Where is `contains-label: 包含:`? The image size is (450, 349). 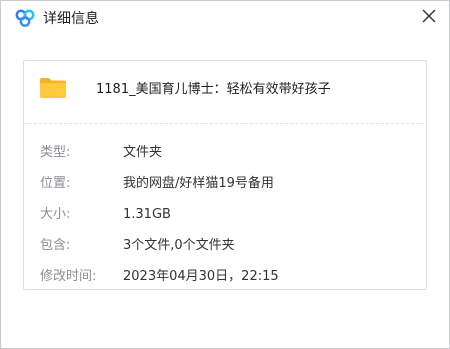
contains-label: 包含: is located at coordinates (55, 245).